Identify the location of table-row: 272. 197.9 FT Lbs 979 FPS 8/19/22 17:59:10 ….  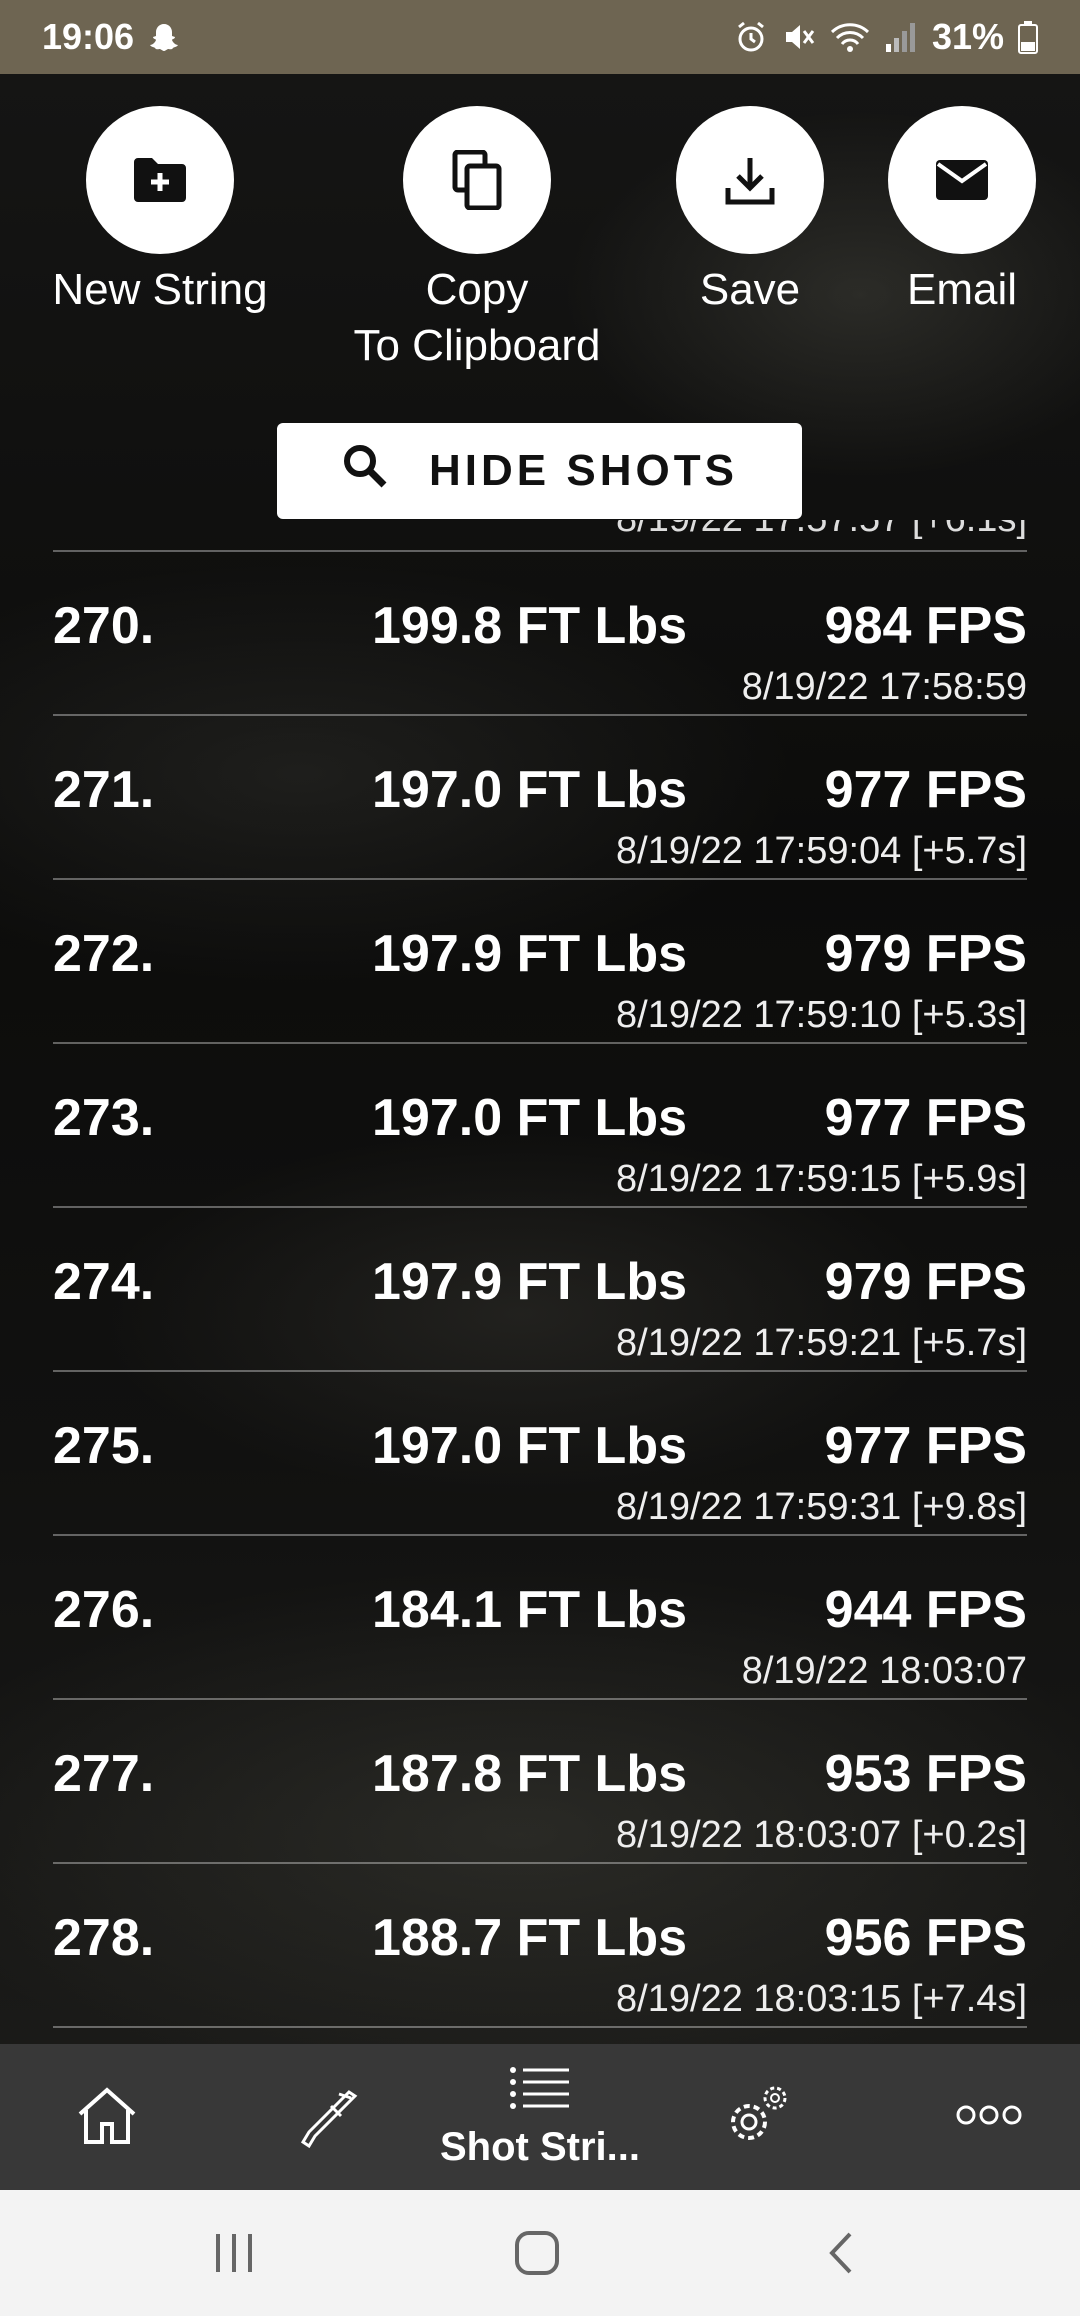
(540, 962).